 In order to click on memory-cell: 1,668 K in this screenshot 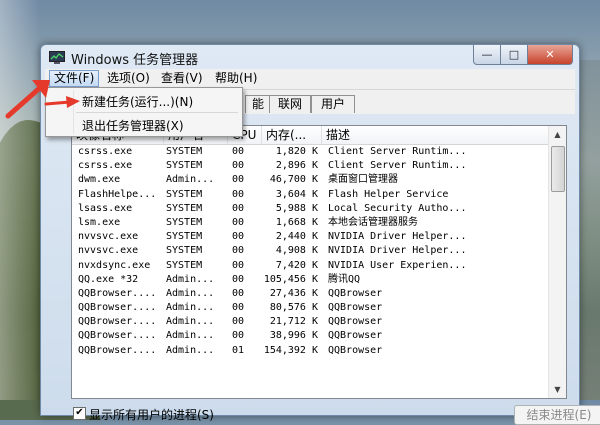, I will do `click(296, 222)`.